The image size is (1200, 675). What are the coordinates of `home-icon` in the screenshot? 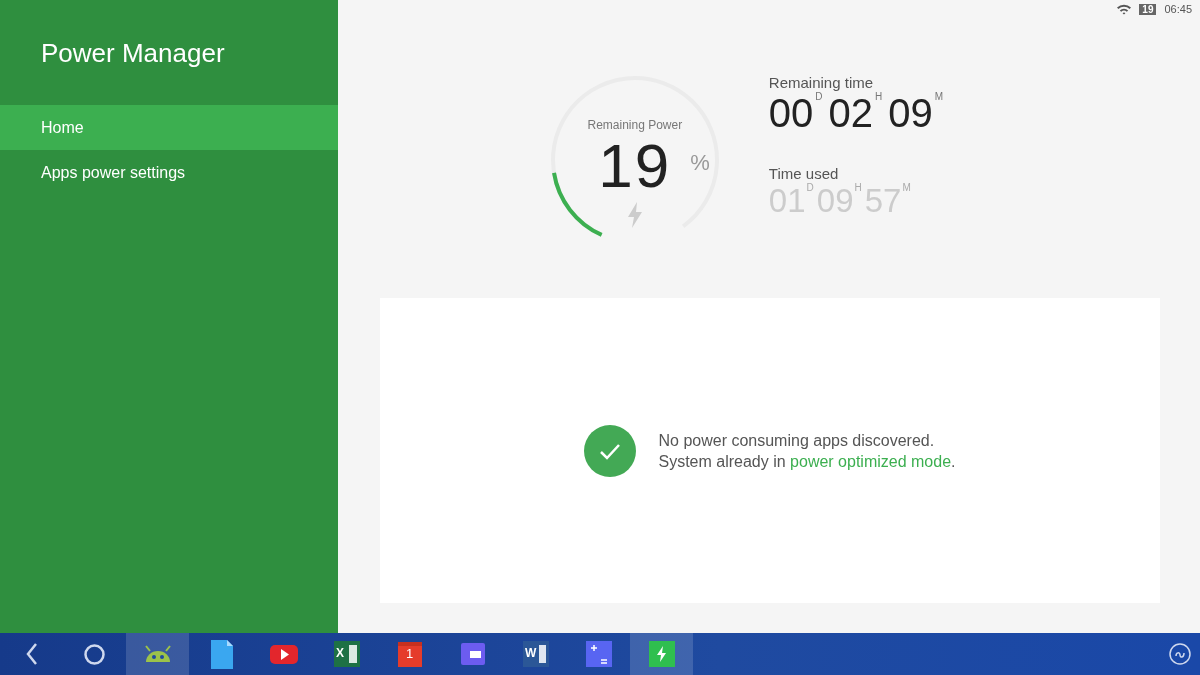 It's located at (94, 654).